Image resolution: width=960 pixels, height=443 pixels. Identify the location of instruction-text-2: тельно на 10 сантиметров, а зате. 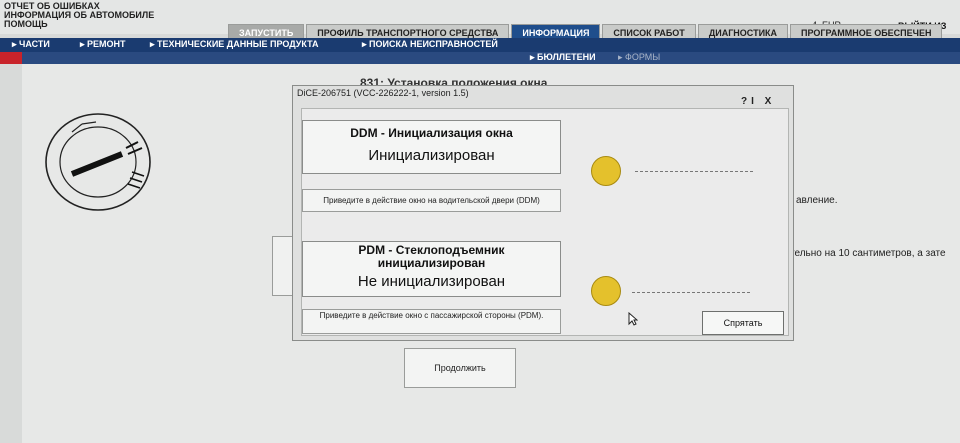
(868, 253).